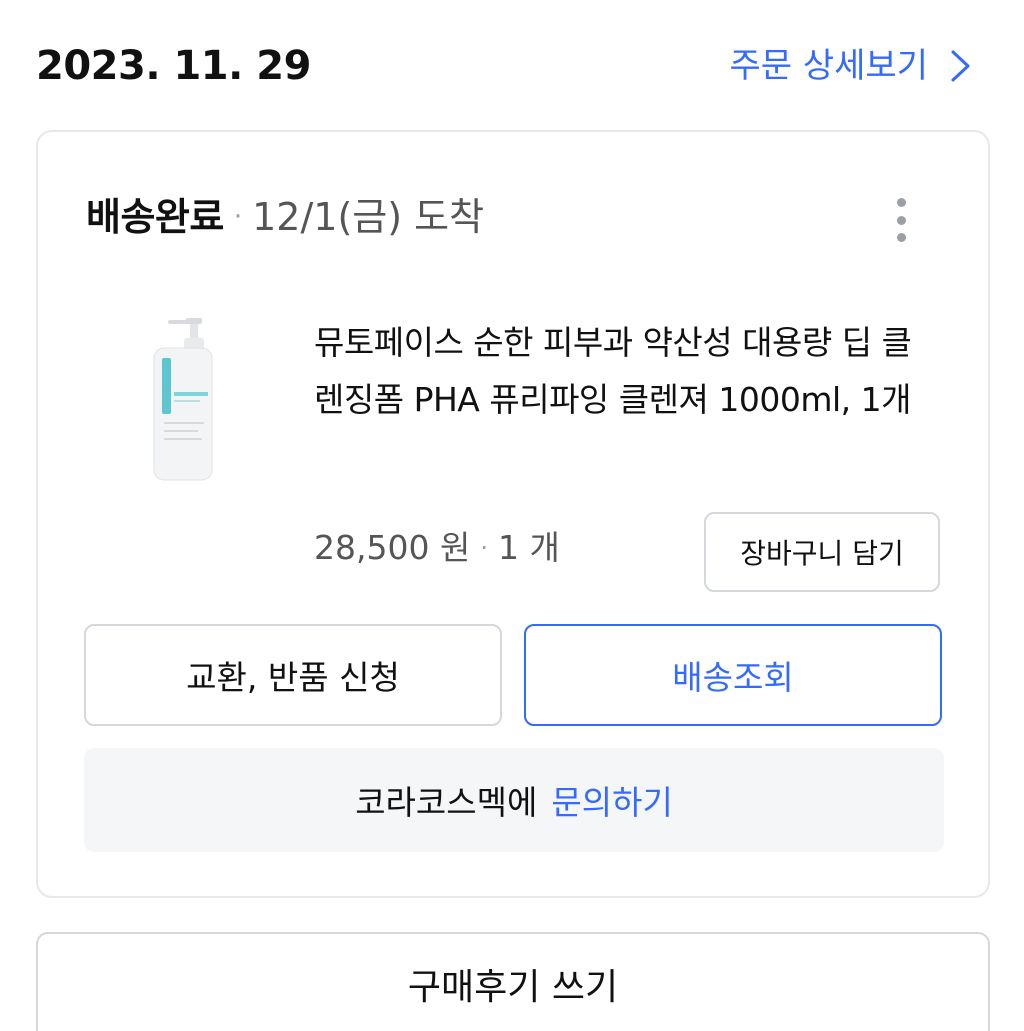 The width and height of the screenshot is (1024, 1031). Describe the element at coordinates (173, 66) in the screenshot. I see `order-date: 2023. 11. 29` at that location.